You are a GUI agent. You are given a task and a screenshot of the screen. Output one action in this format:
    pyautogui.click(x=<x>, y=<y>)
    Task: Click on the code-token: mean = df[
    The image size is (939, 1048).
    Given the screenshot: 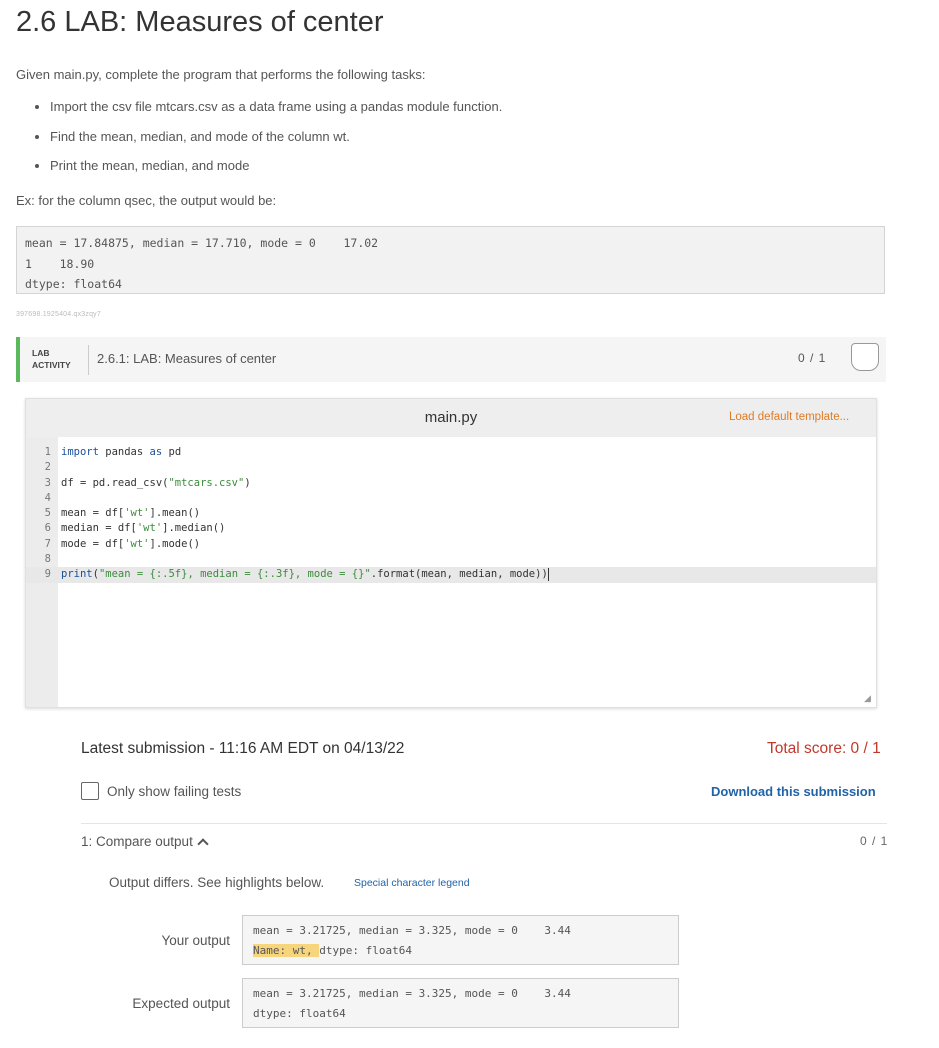 What is the action you would take?
    pyautogui.click(x=93, y=513)
    